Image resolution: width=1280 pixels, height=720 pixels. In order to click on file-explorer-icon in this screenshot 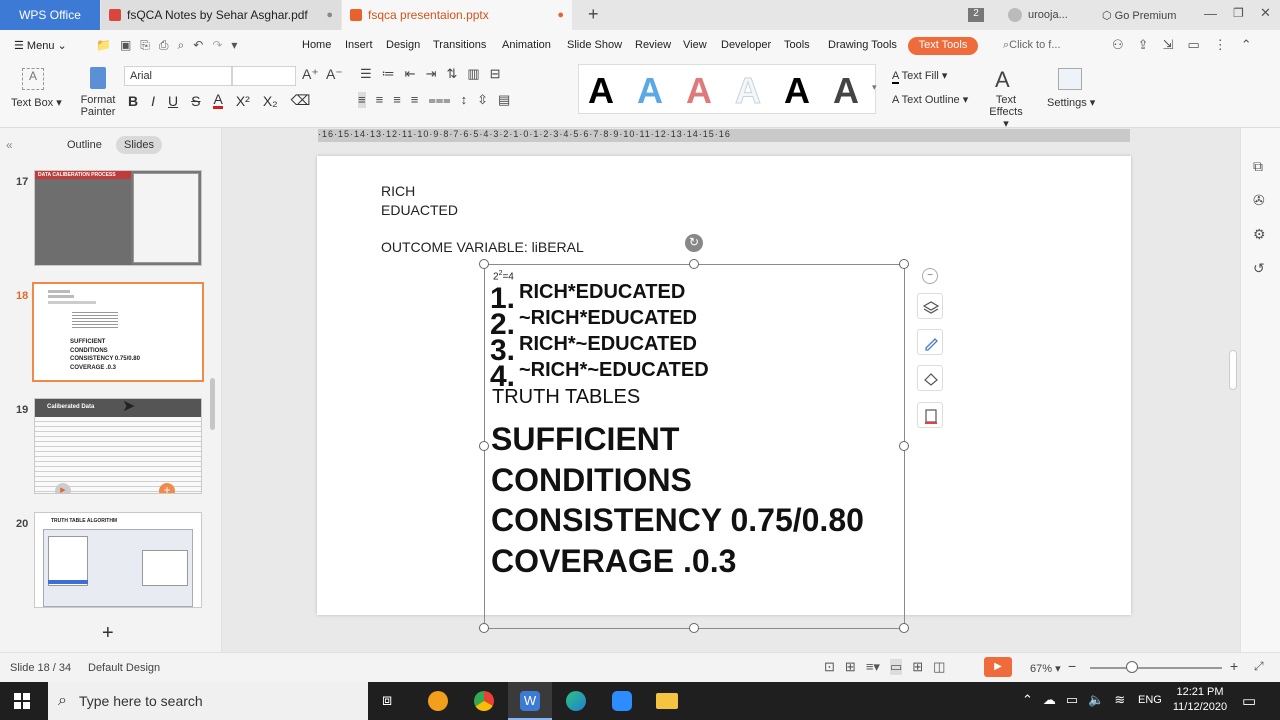, I will do `click(667, 701)`.